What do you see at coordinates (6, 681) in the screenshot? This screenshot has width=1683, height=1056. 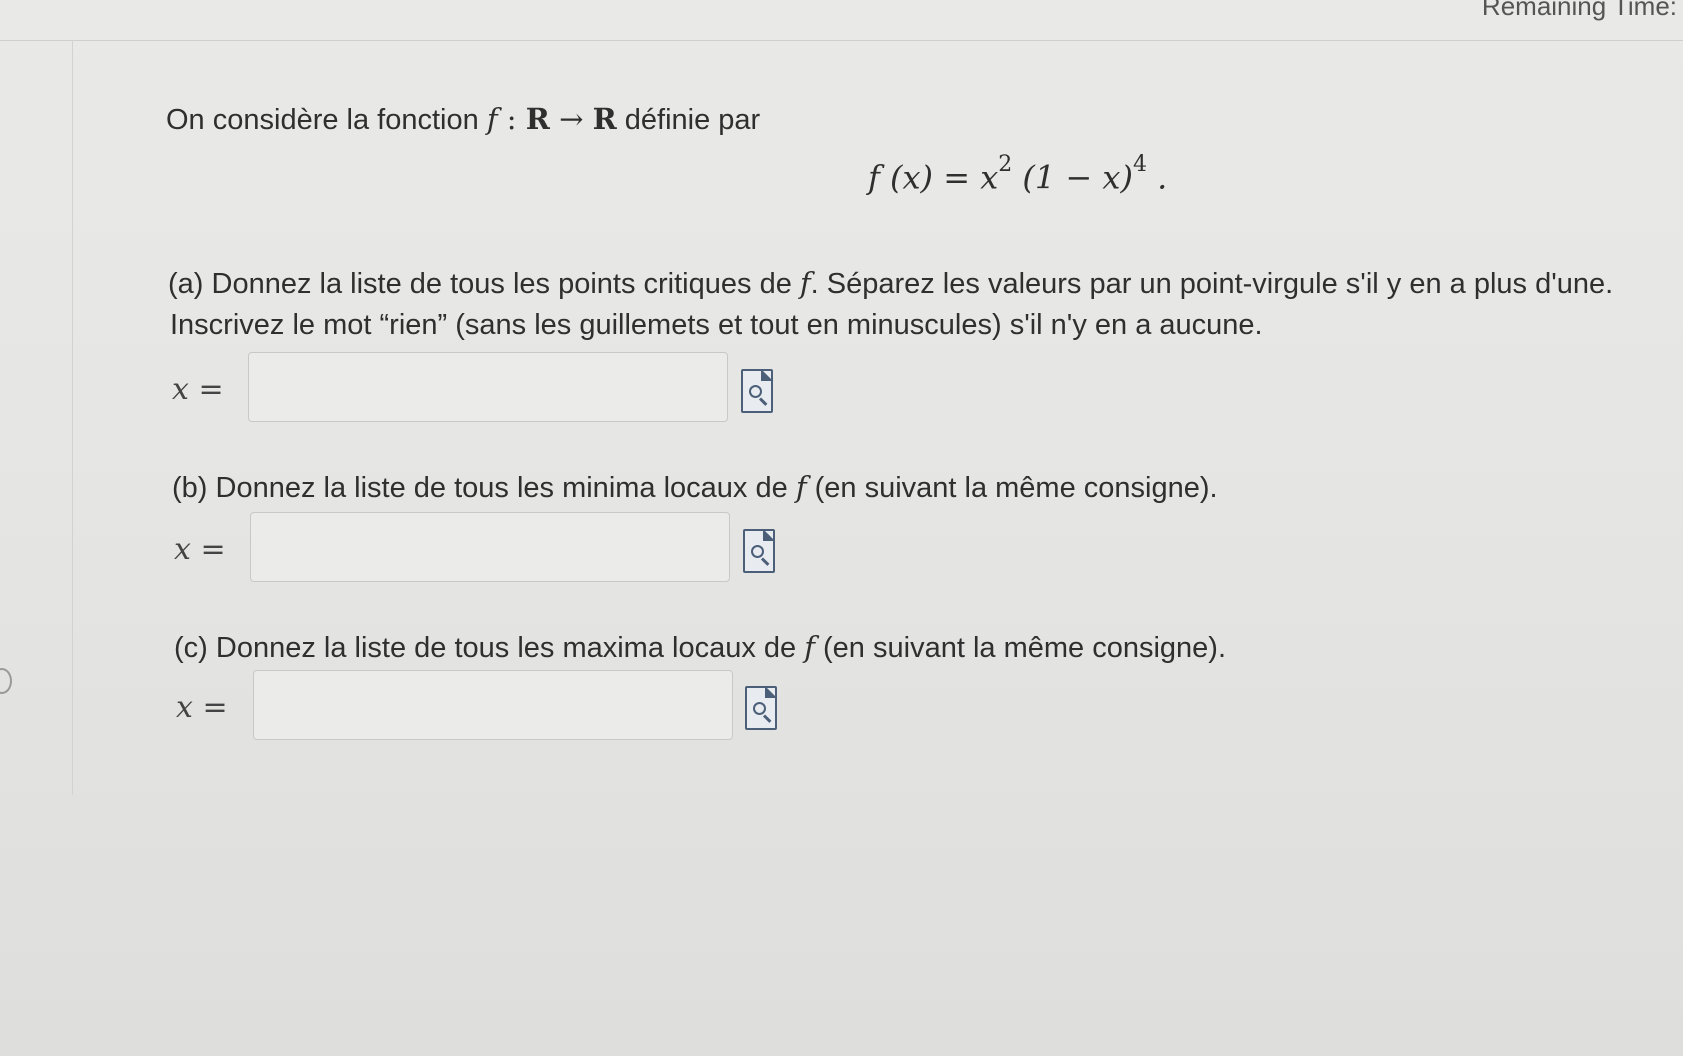 I see `edge-handle` at bounding box center [6, 681].